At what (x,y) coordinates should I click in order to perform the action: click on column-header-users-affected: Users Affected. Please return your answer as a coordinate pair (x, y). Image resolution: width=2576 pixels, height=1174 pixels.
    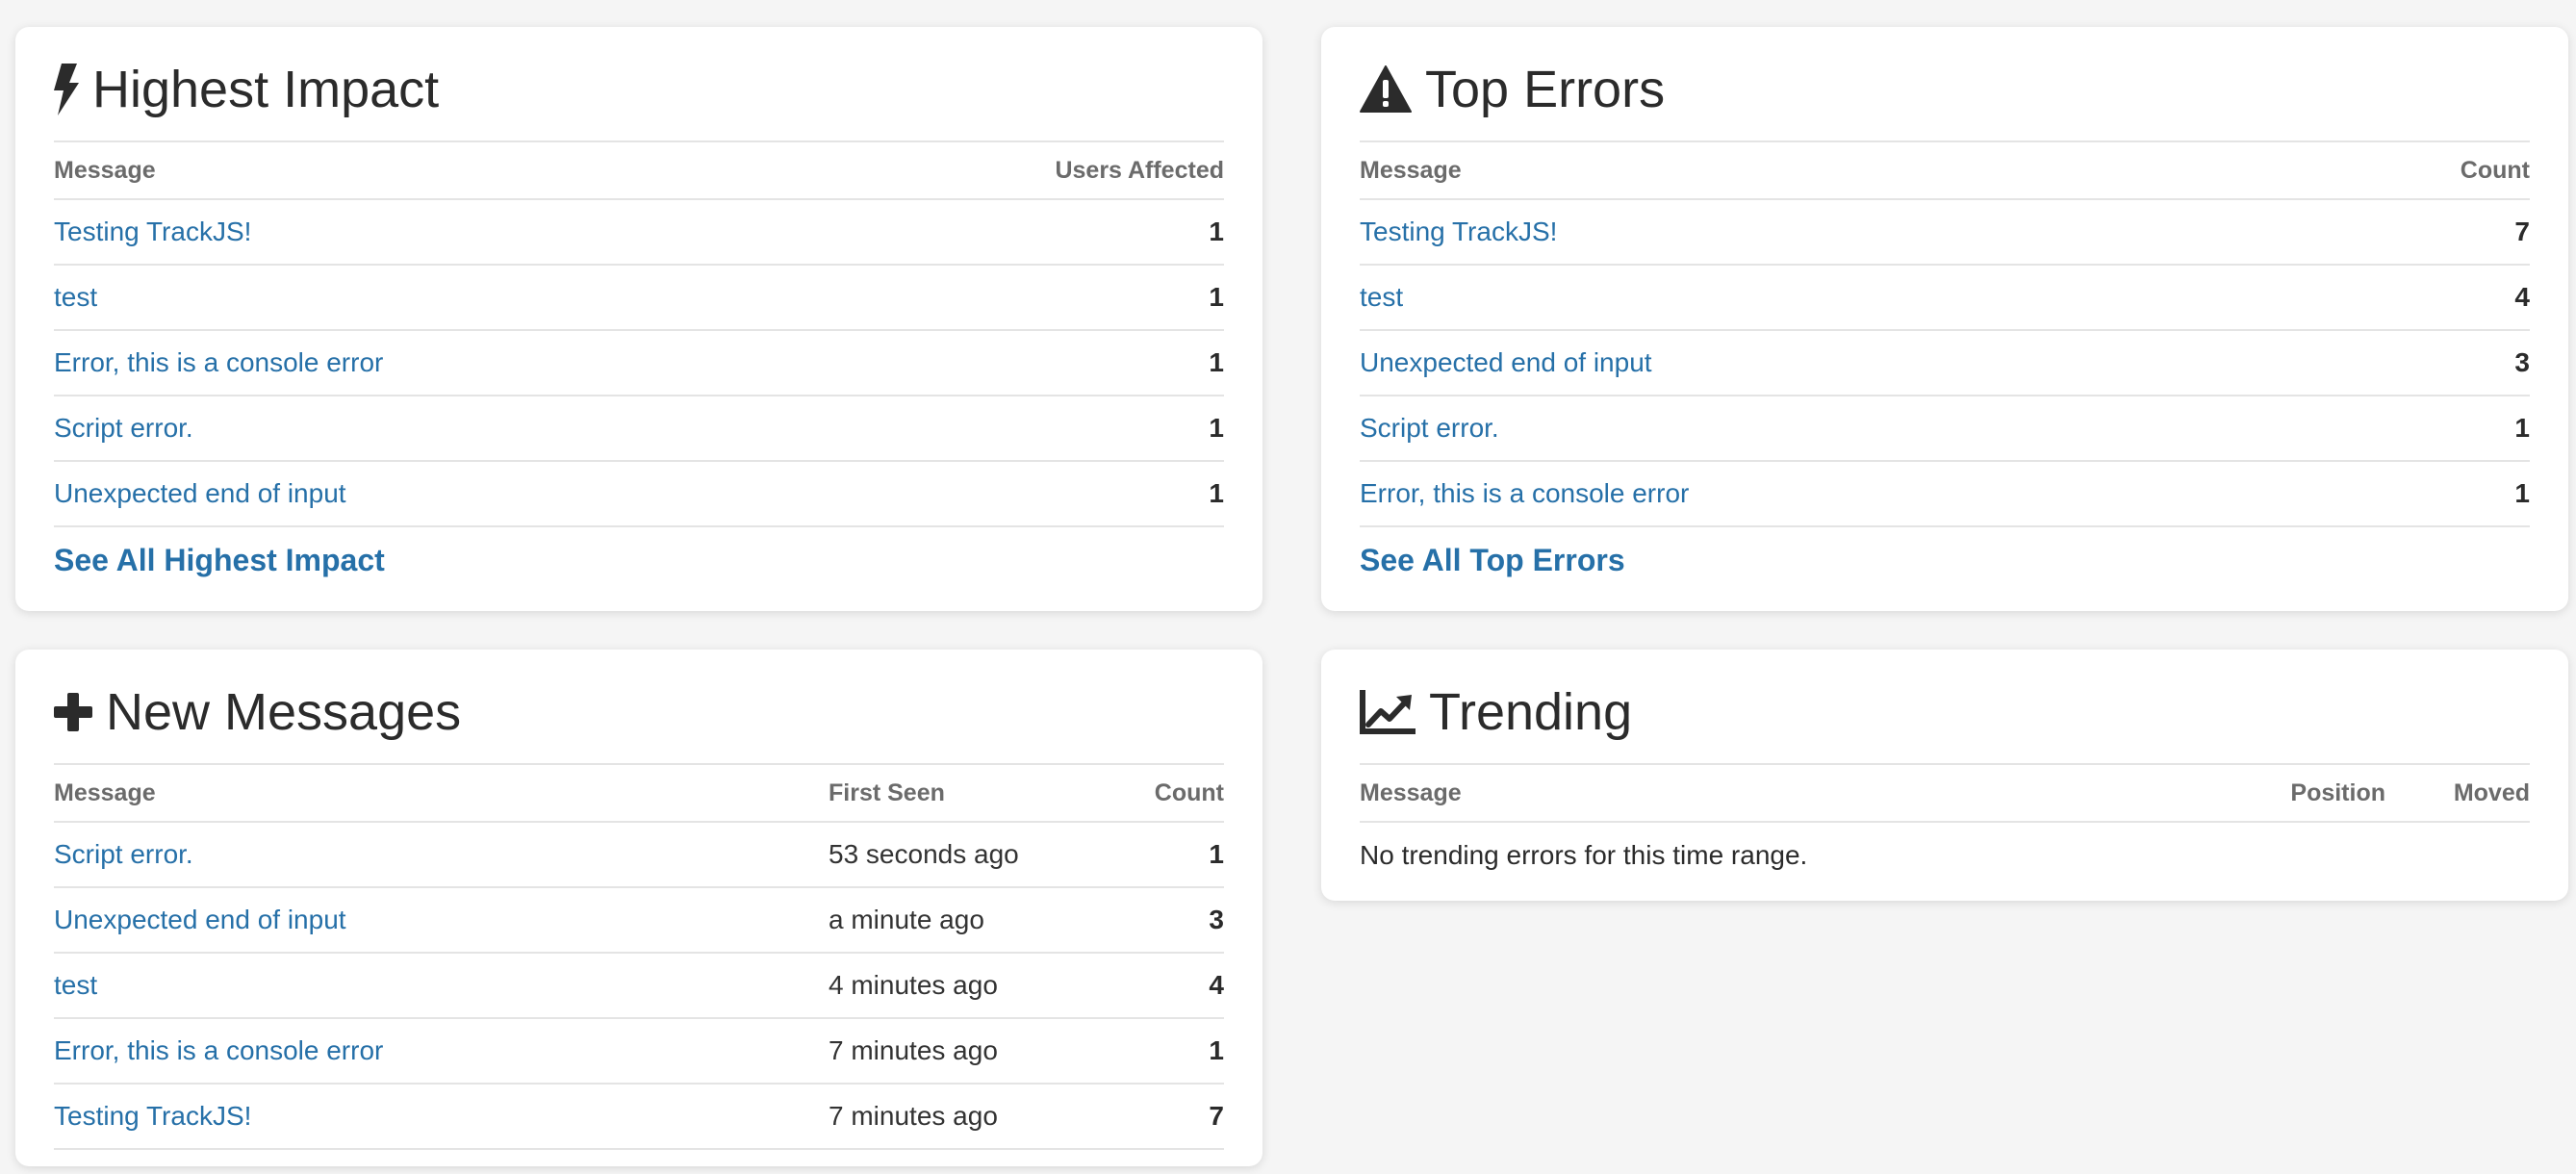
    Looking at the image, I should click on (1025, 170).